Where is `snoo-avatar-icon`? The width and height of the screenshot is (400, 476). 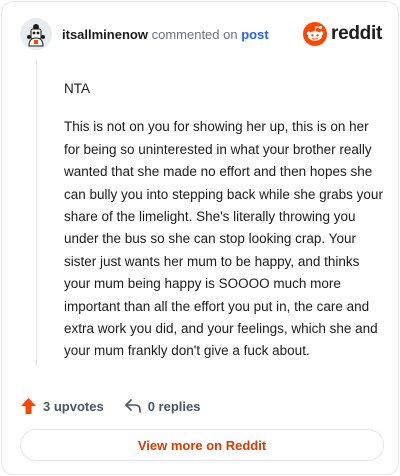 snoo-avatar-icon is located at coordinates (36, 34).